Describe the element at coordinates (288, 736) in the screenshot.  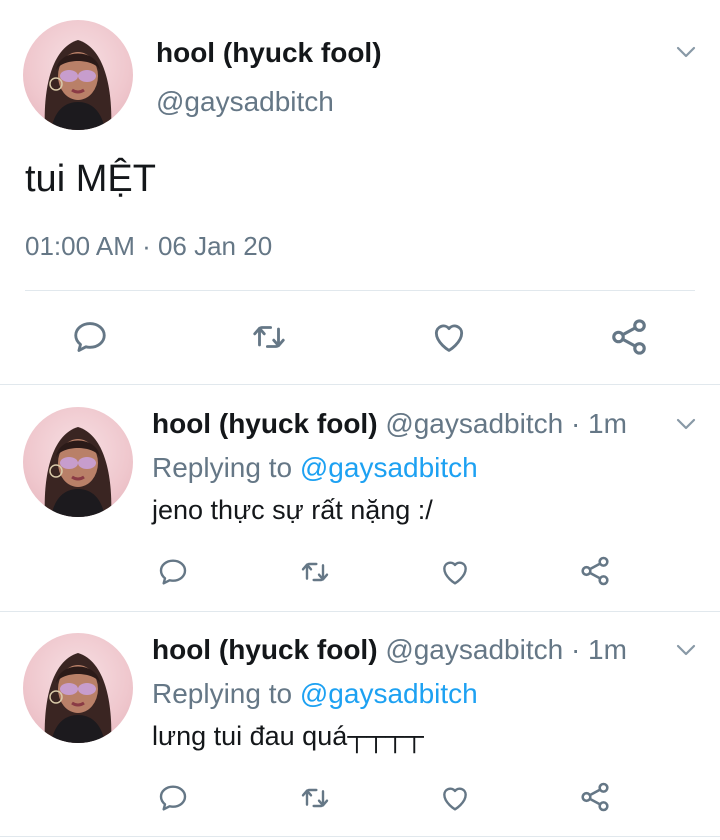
I see `reply-text: lưng tui đau quá┬┬┬┬` at that location.